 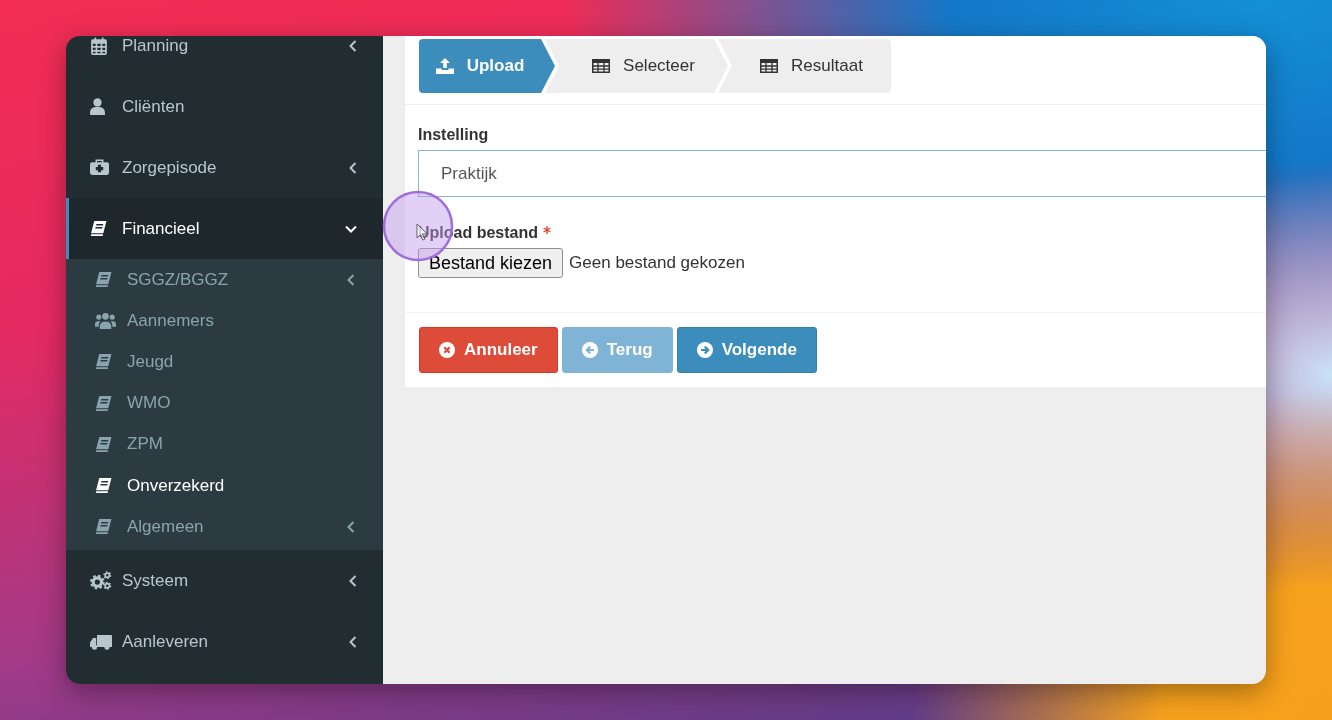 I want to click on submenu-item: ZPM, so click(x=224, y=444).